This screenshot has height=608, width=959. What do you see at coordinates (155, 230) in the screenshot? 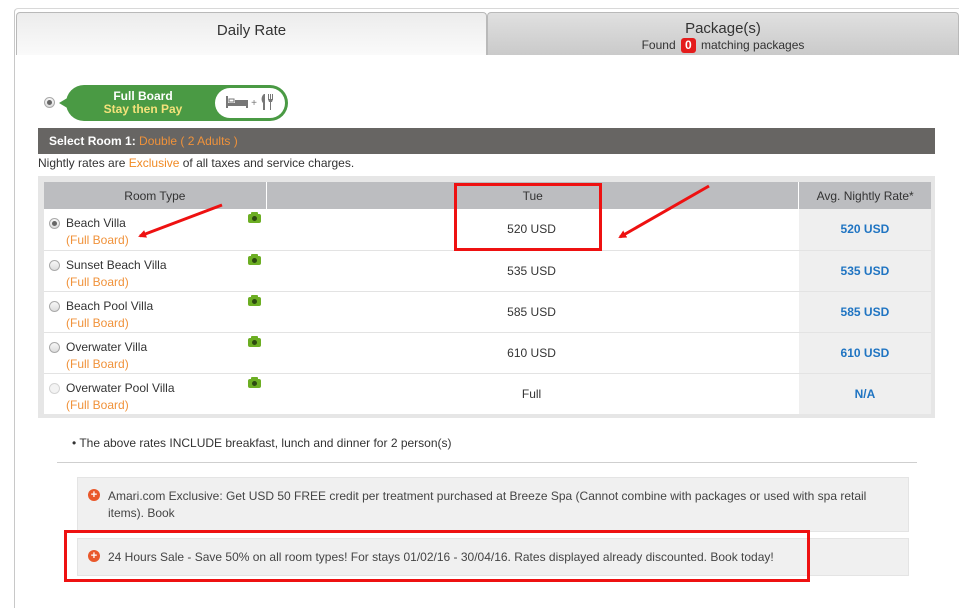
I see `room-type-cell: Beach Villa (Full Board)` at bounding box center [155, 230].